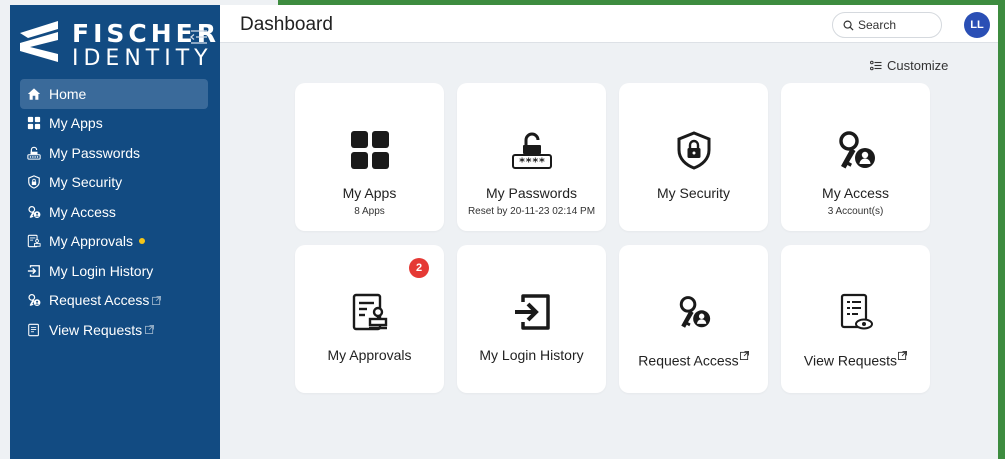  Describe the element at coordinates (876, 65) in the screenshot. I see `customize-list-icon` at that location.